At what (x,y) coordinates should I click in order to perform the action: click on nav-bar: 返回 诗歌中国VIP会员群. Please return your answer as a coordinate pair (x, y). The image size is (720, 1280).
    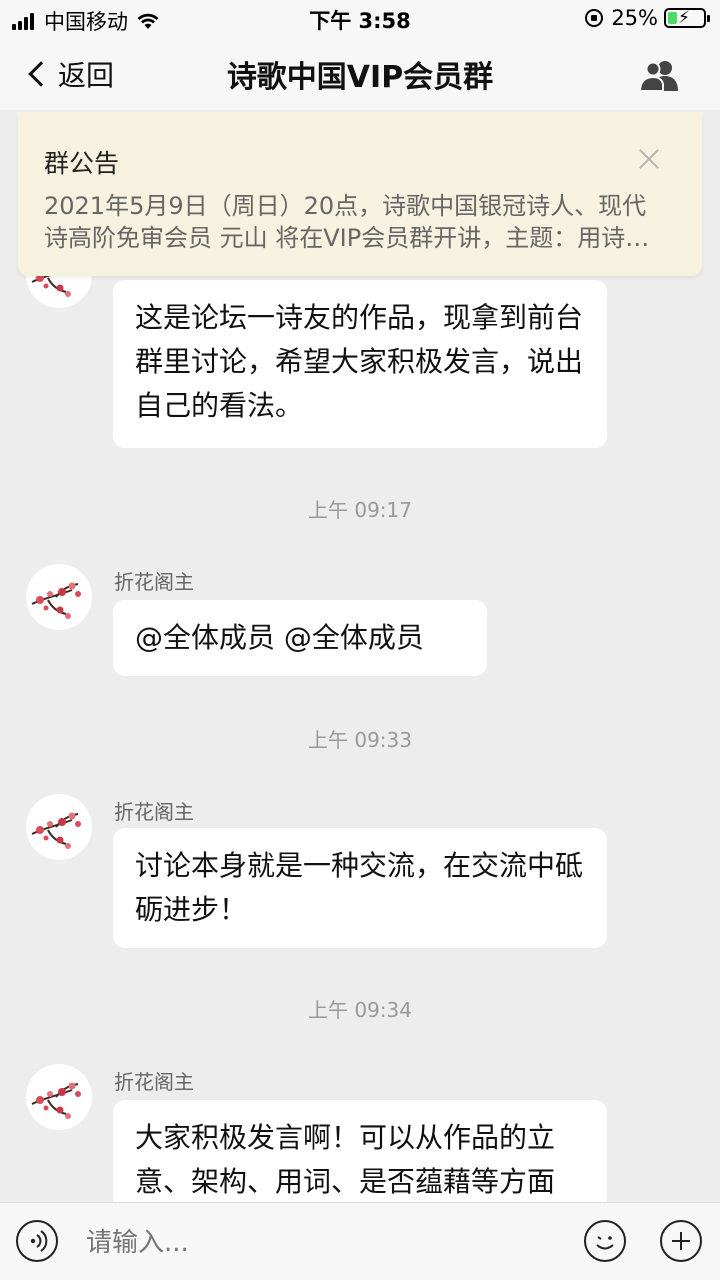
    Looking at the image, I should click on (360, 73).